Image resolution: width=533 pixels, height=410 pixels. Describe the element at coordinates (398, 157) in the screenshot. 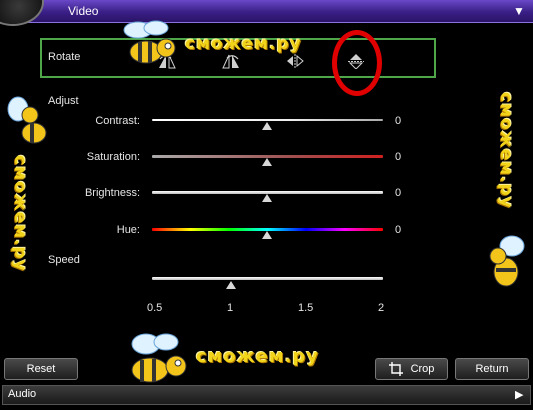

I see `saturation-value: 0` at that location.